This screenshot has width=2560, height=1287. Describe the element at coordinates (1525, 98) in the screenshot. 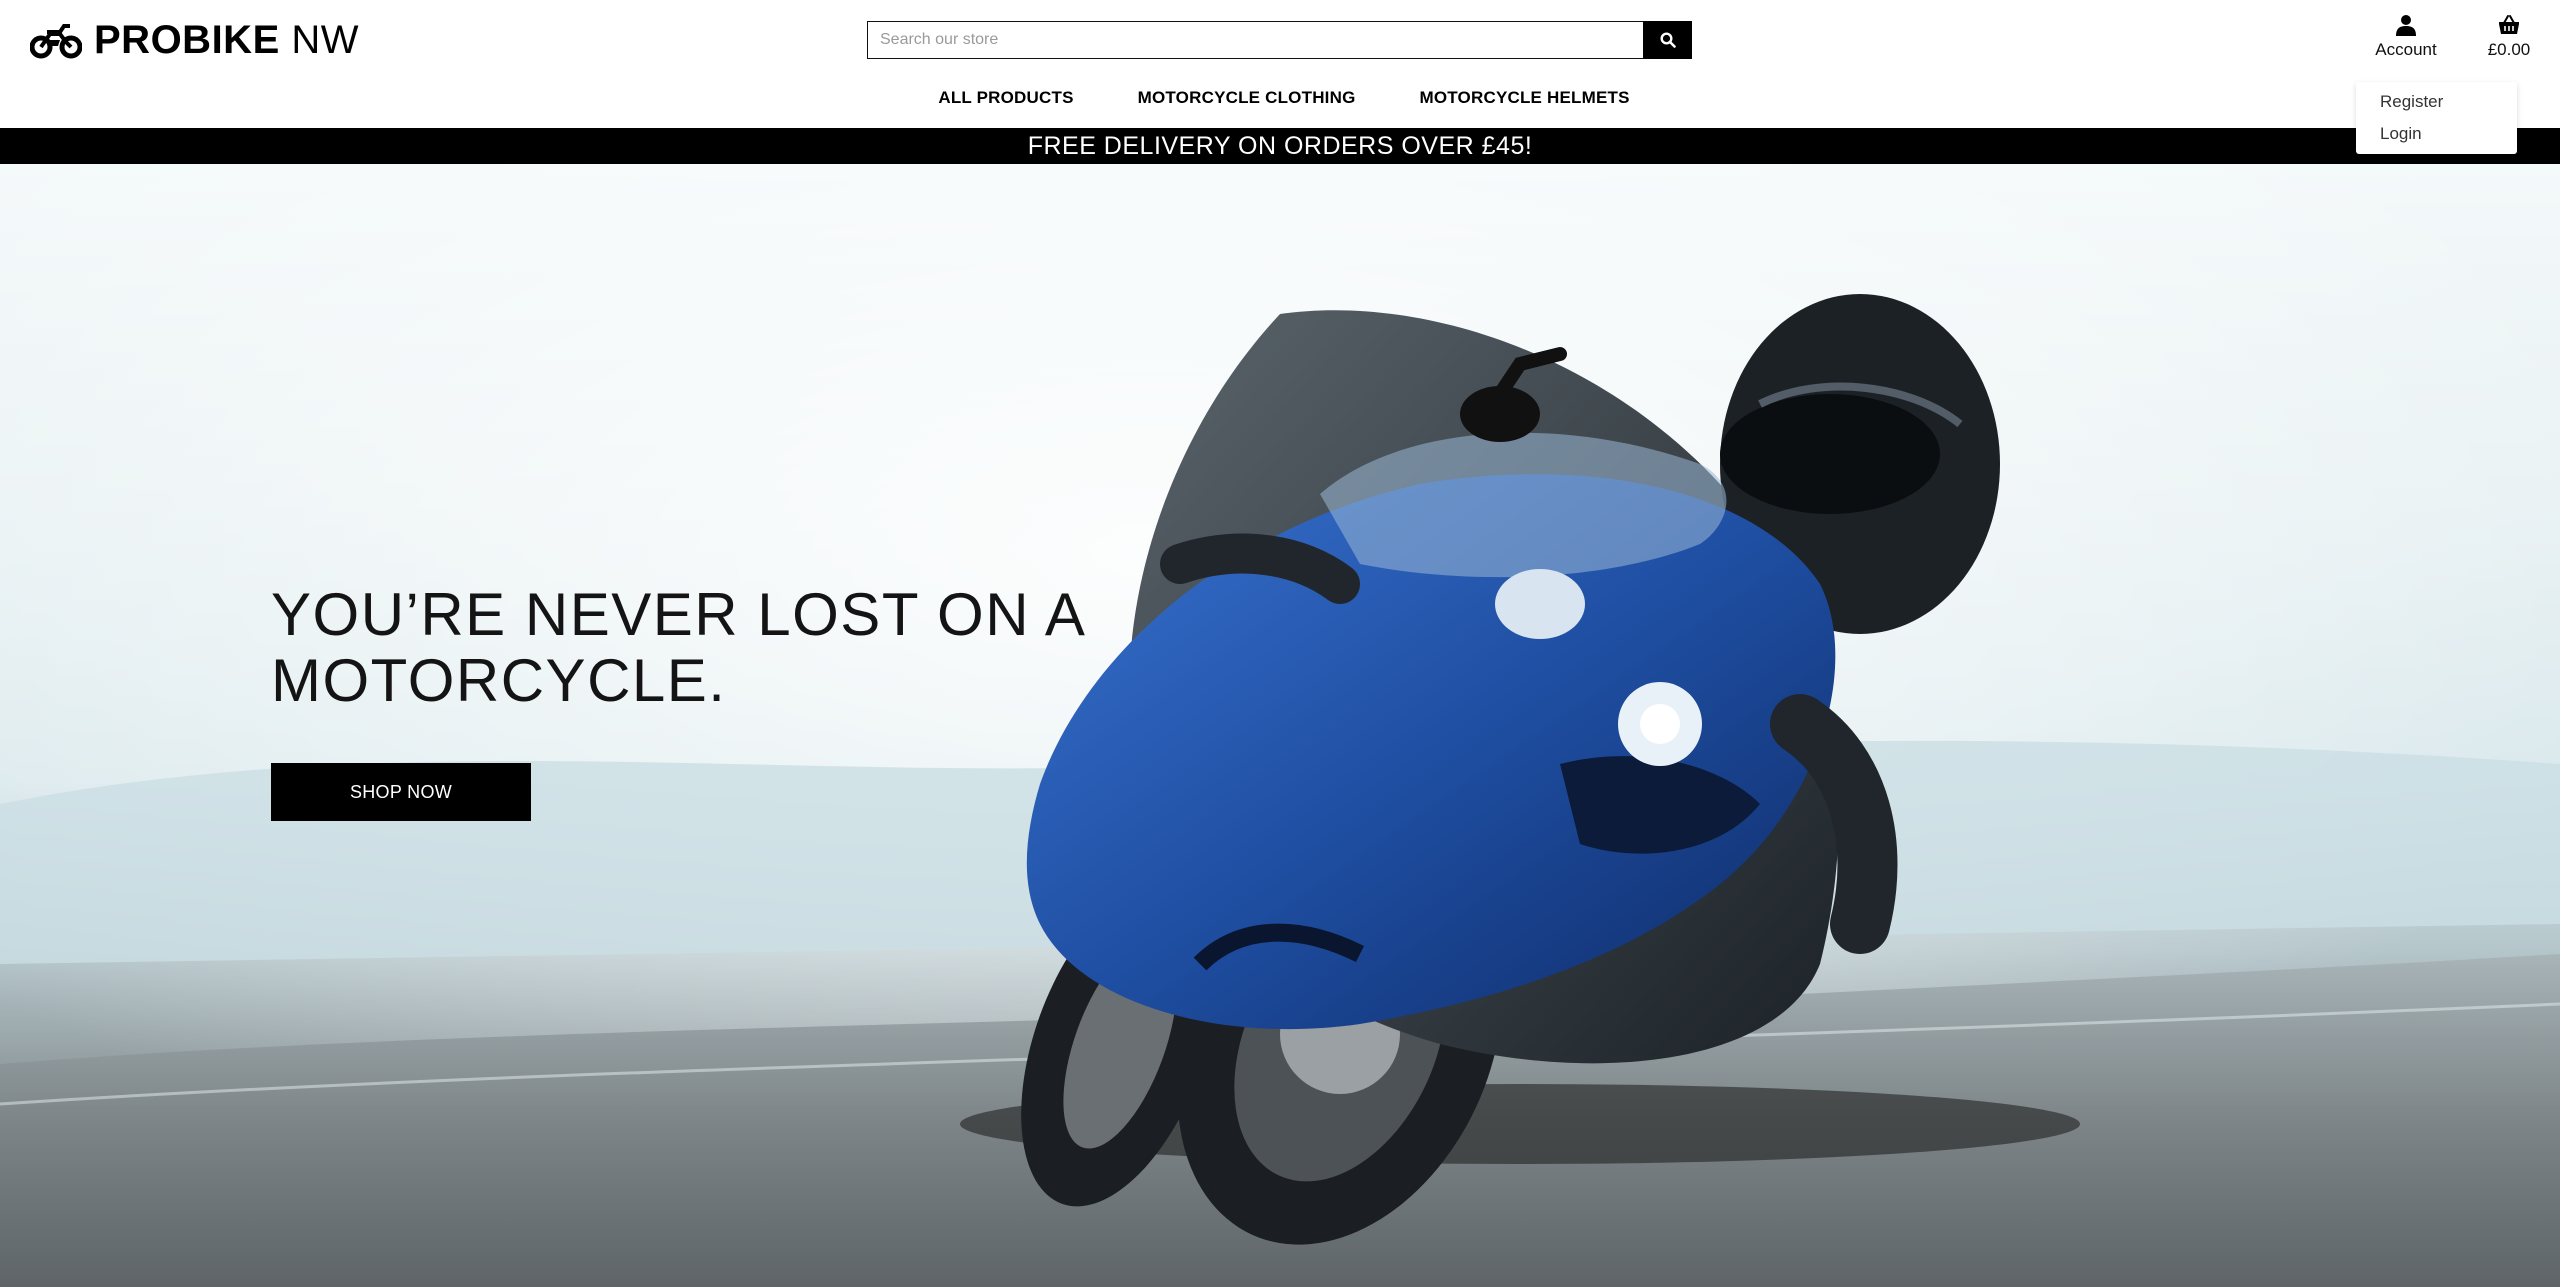

I see `nav-item-motorcycle-helmets: MOTORCYCLE HELMETS` at that location.